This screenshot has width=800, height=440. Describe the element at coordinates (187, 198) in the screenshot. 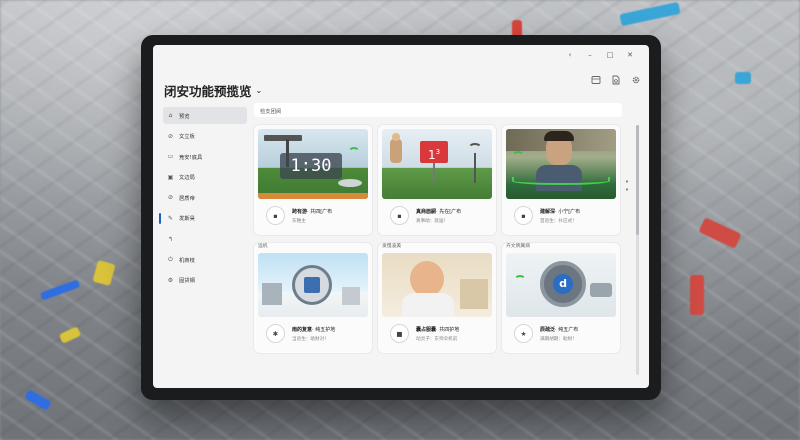

I see `sidebar-item-label: 居质帝` at that location.